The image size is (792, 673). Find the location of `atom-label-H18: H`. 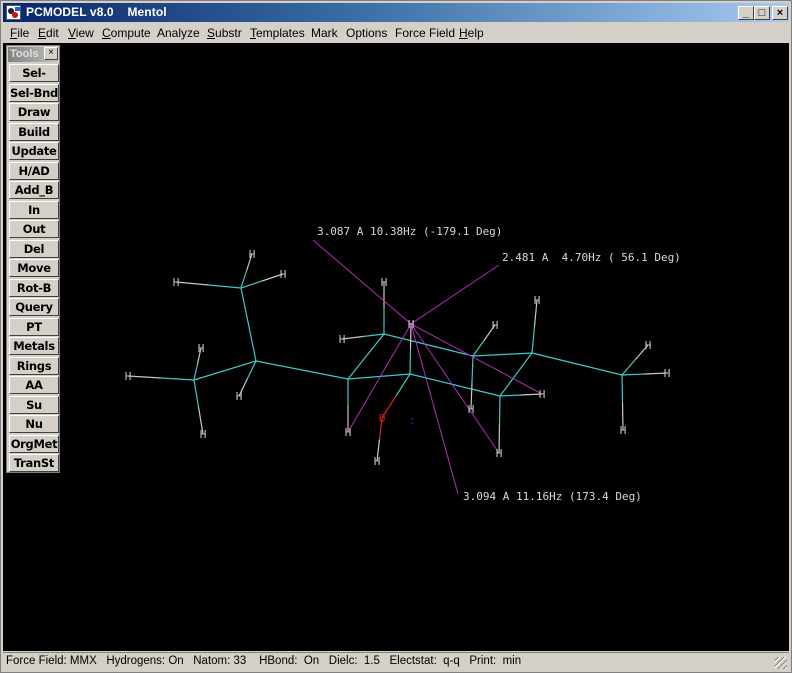

atom-label-H18: H is located at coordinates (648, 345).